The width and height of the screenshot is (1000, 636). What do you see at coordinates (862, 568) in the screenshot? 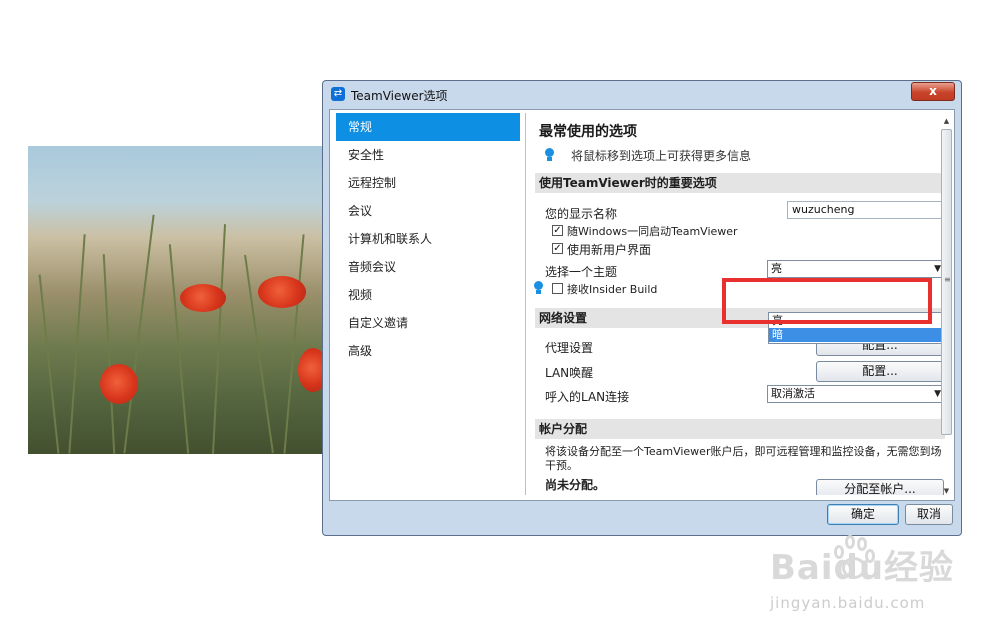
I see `watermark-brand: Baidu经验` at bounding box center [862, 568].